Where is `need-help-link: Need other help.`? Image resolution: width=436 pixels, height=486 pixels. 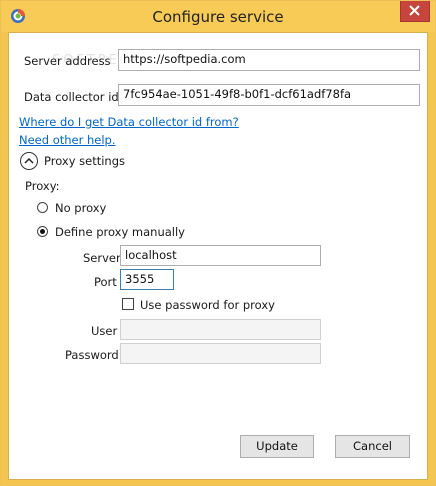 need-help-link: Need other help. is located at coordinates (67, 140).